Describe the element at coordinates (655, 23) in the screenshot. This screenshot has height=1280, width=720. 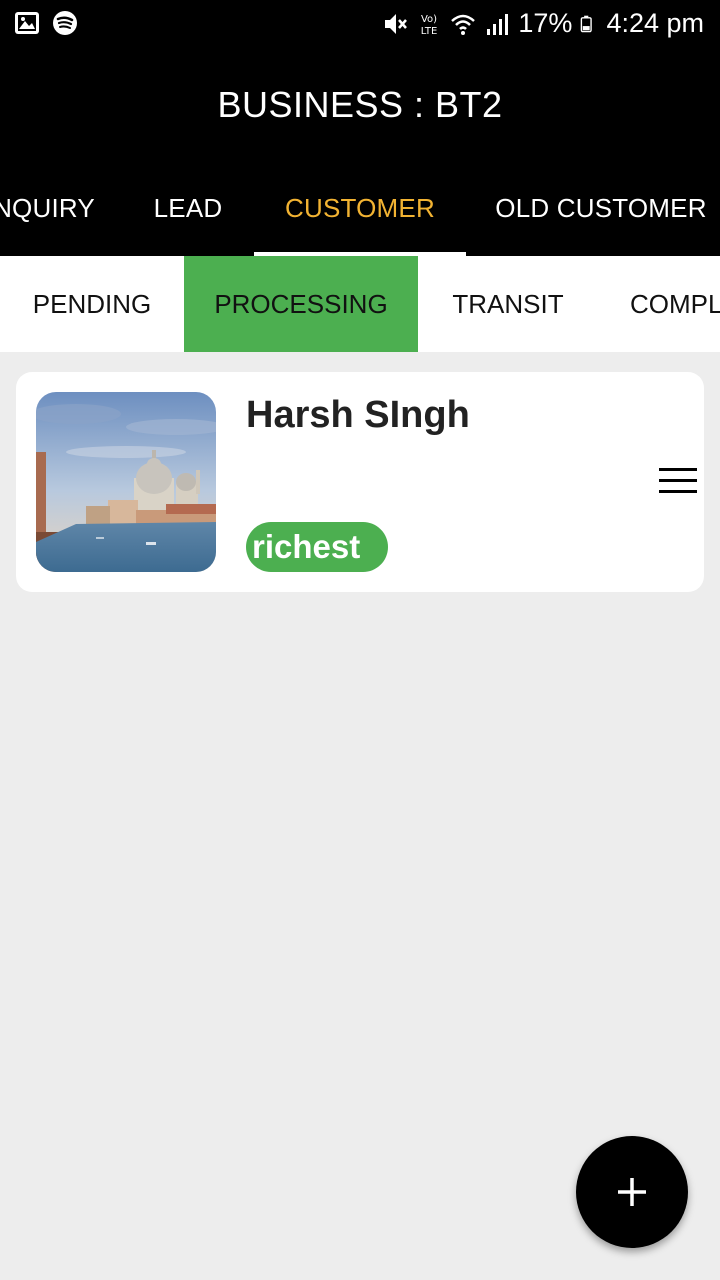
I see `clock: 4:24 pm` at that location.